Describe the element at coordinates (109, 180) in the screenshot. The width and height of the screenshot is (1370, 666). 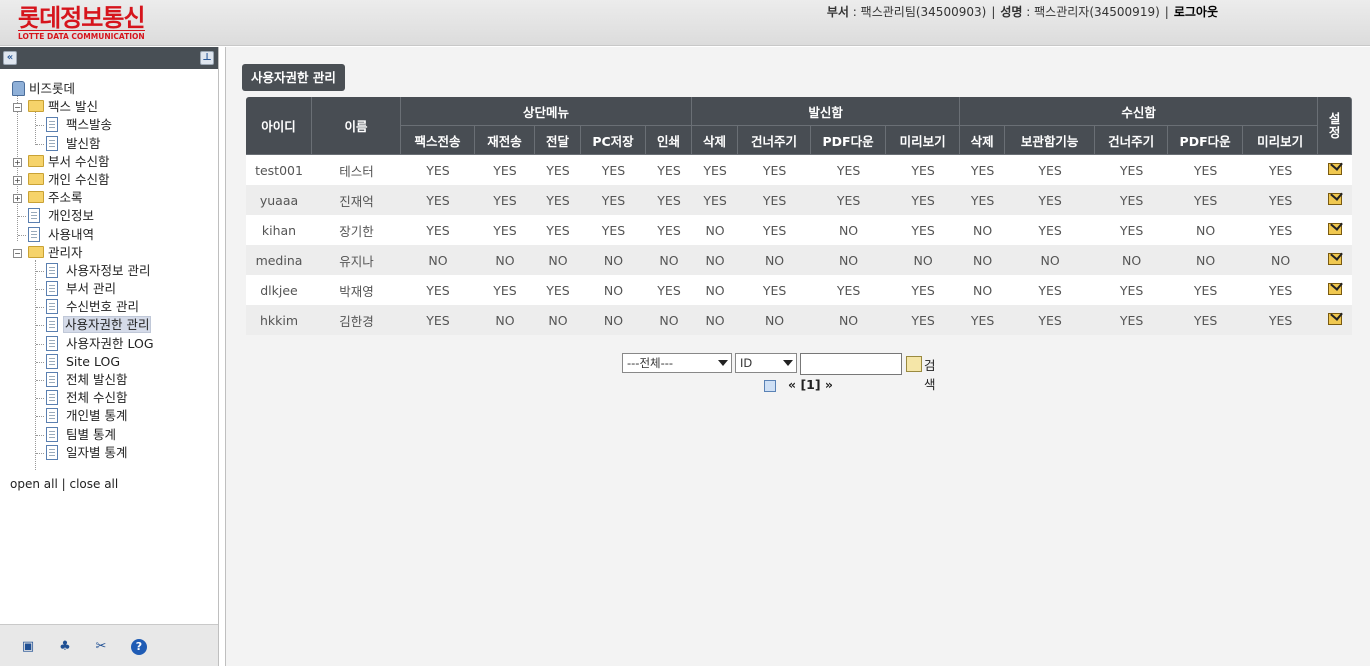
I see `sidebar-item-personal-inbox: + 개인 수신함` at that location.